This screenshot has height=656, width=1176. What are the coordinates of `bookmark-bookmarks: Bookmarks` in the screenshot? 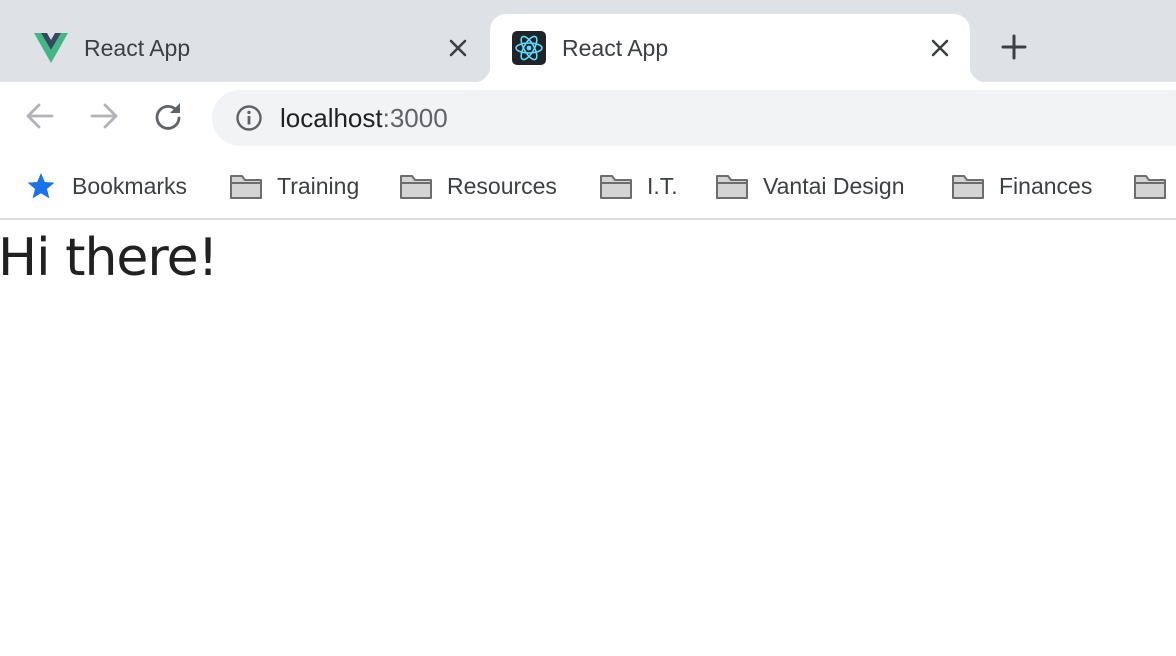 It's located at (105, 186).